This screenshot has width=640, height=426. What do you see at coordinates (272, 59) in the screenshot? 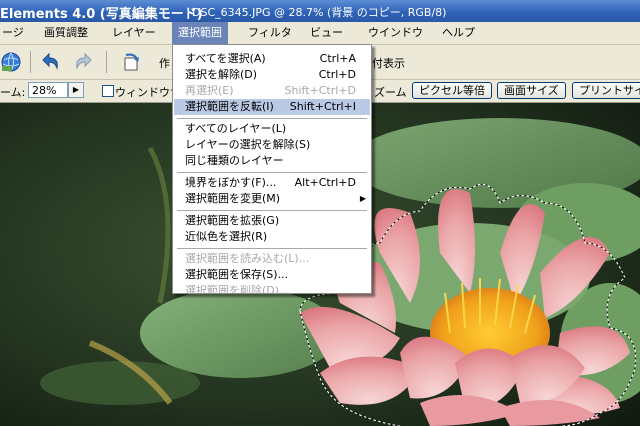
I see `menu-item-select-all: すべてを選択(A) Ctrl+A` at bounding box center [272, 59].